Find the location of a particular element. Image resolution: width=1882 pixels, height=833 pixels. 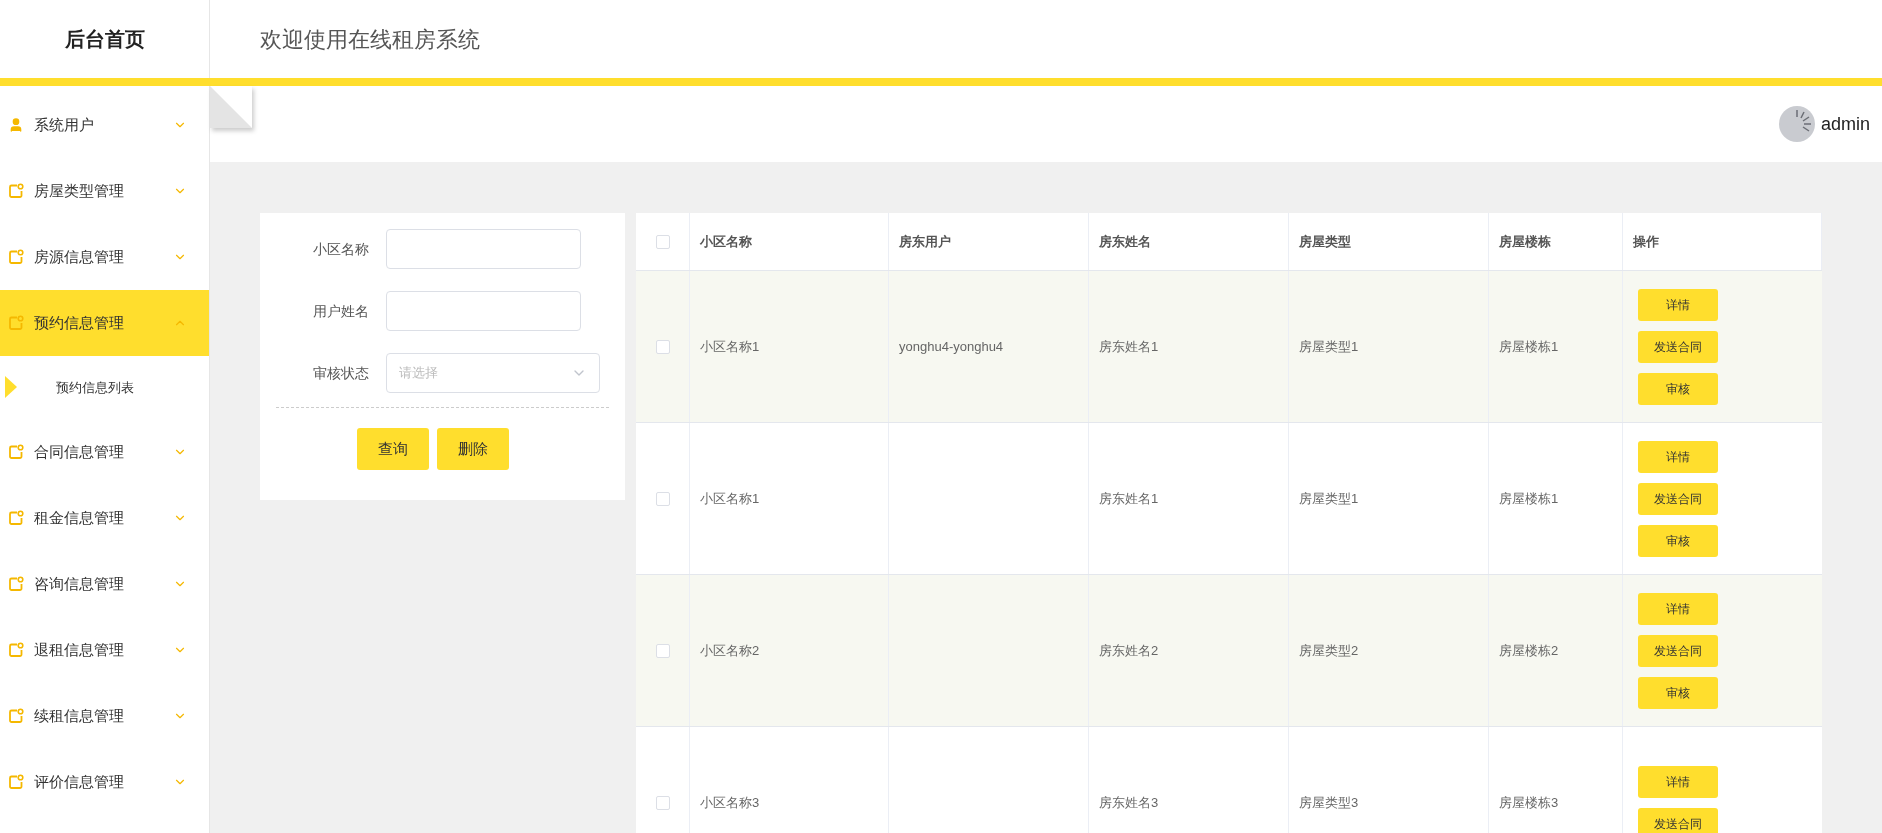

column-header: 房屋类型 is located at coordinates (1325, 241).